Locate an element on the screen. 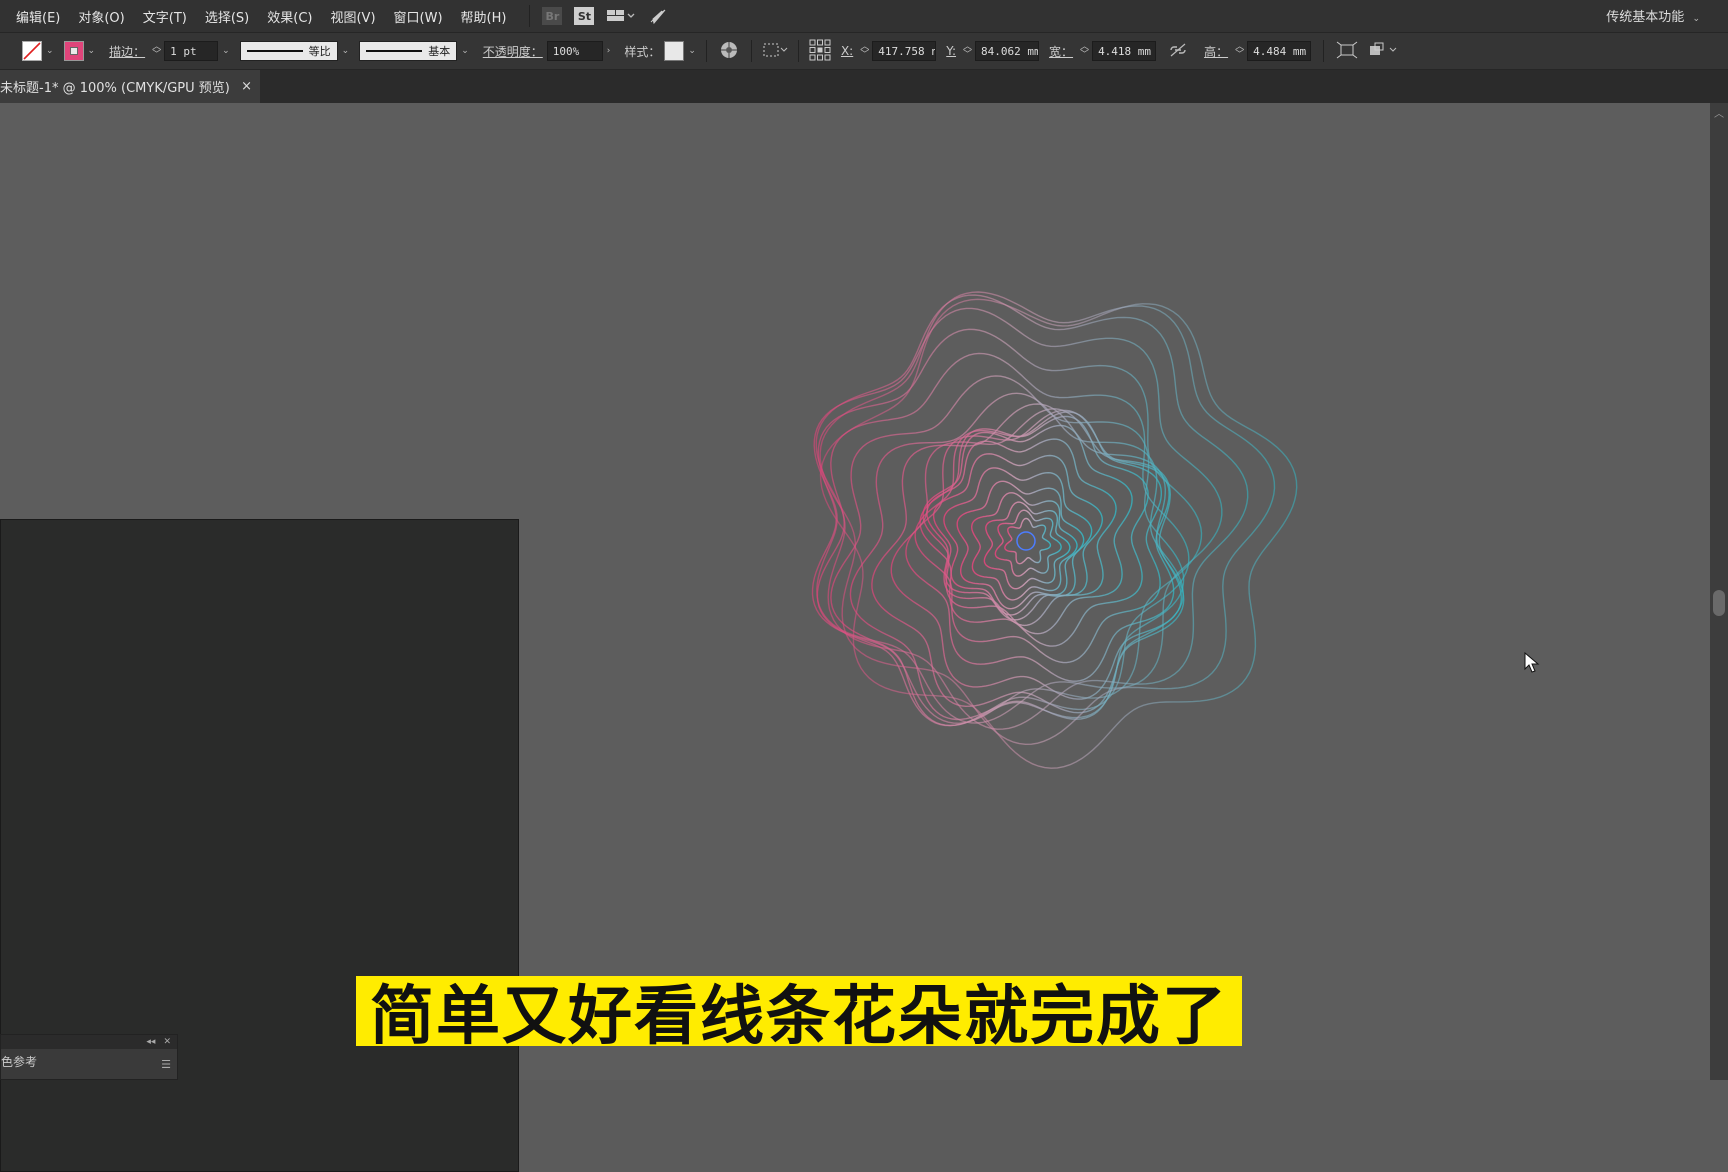 This screenshot has width=1728, height=1172. menu-object: 对象(O) is located at coordinates (101, 16).